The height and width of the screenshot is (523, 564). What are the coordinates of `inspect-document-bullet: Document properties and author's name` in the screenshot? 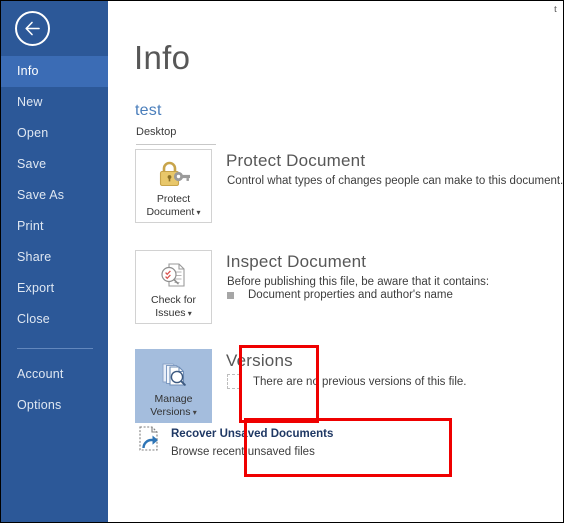 It's located at (340, 295).